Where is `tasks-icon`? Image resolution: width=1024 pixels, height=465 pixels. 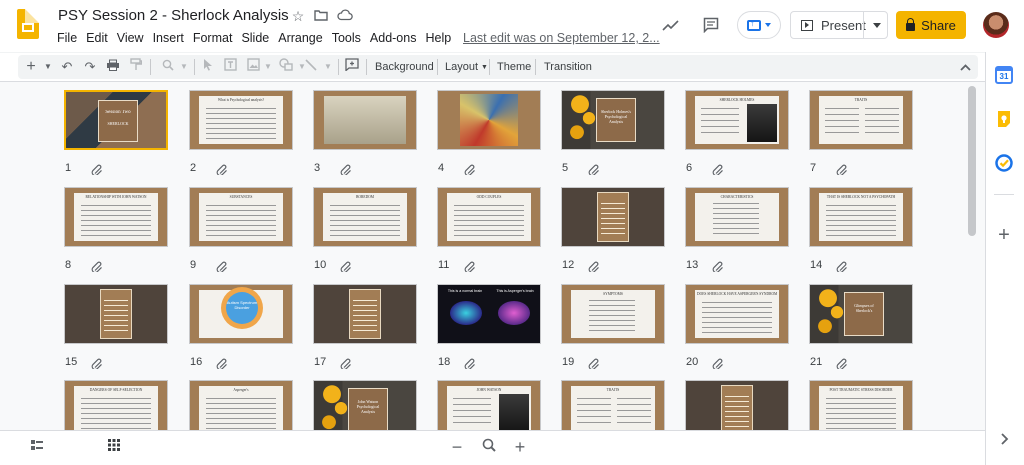 tasks-icon is located at coordinates (1004, 163).